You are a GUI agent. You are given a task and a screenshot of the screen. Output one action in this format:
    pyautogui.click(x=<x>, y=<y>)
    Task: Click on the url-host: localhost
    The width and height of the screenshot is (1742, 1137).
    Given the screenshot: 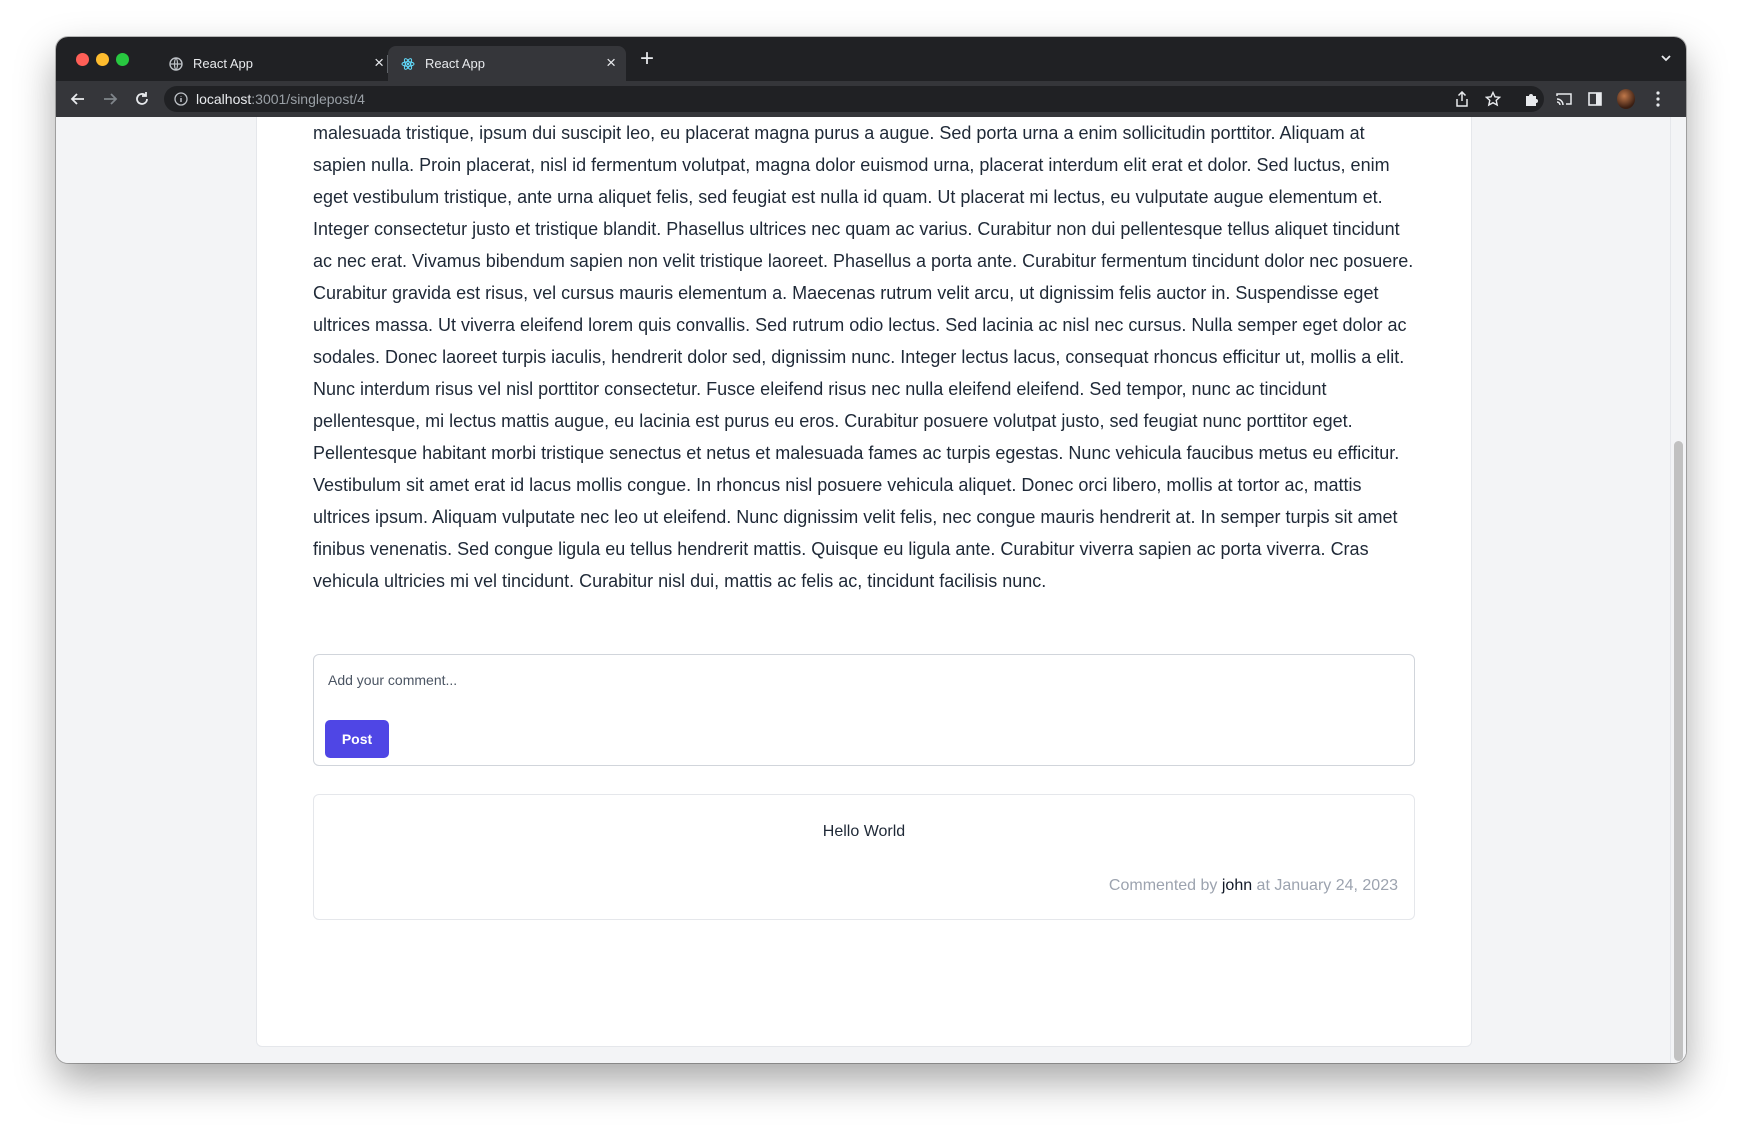 What is the action you would take?
    pyautogui.click(x=224, y=99)
    